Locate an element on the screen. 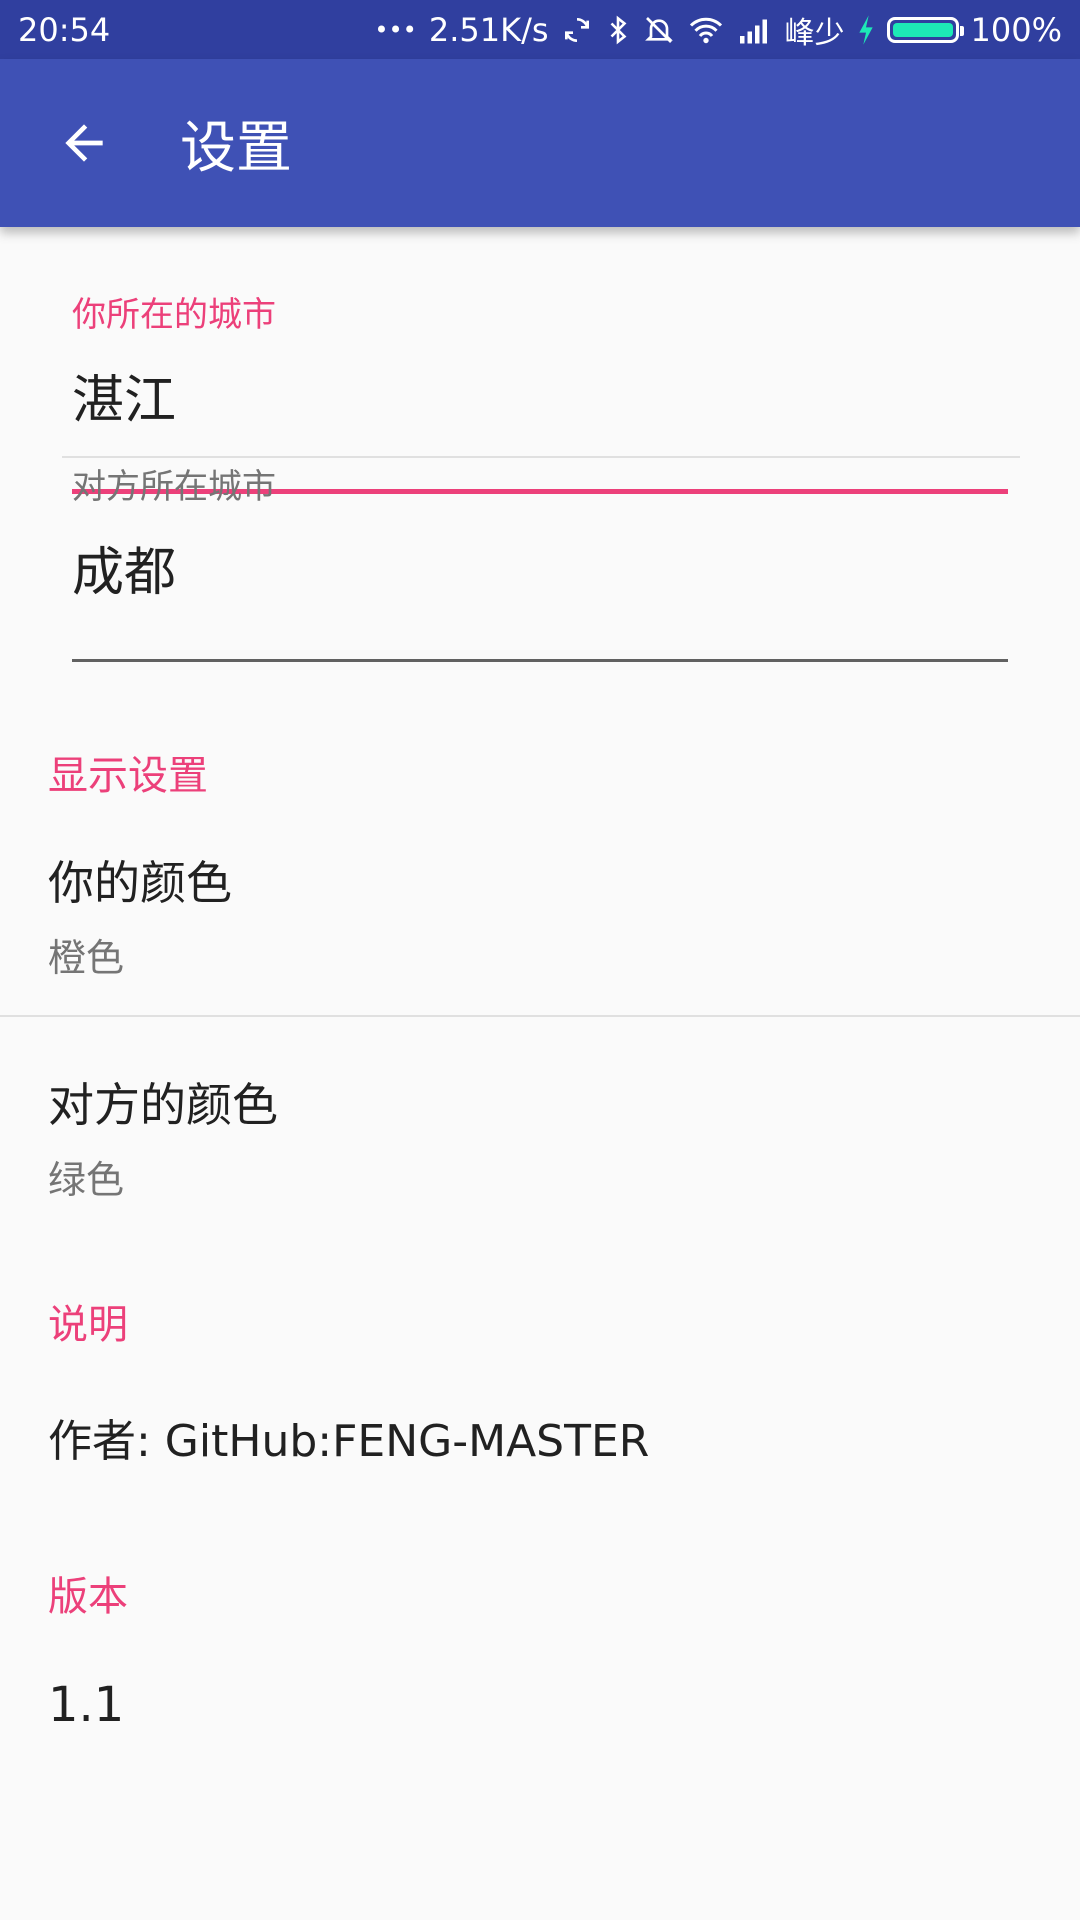 The height and width of the screenshot is (1920, 1080). more-dots: ••• is located at coordinates (395, 29).